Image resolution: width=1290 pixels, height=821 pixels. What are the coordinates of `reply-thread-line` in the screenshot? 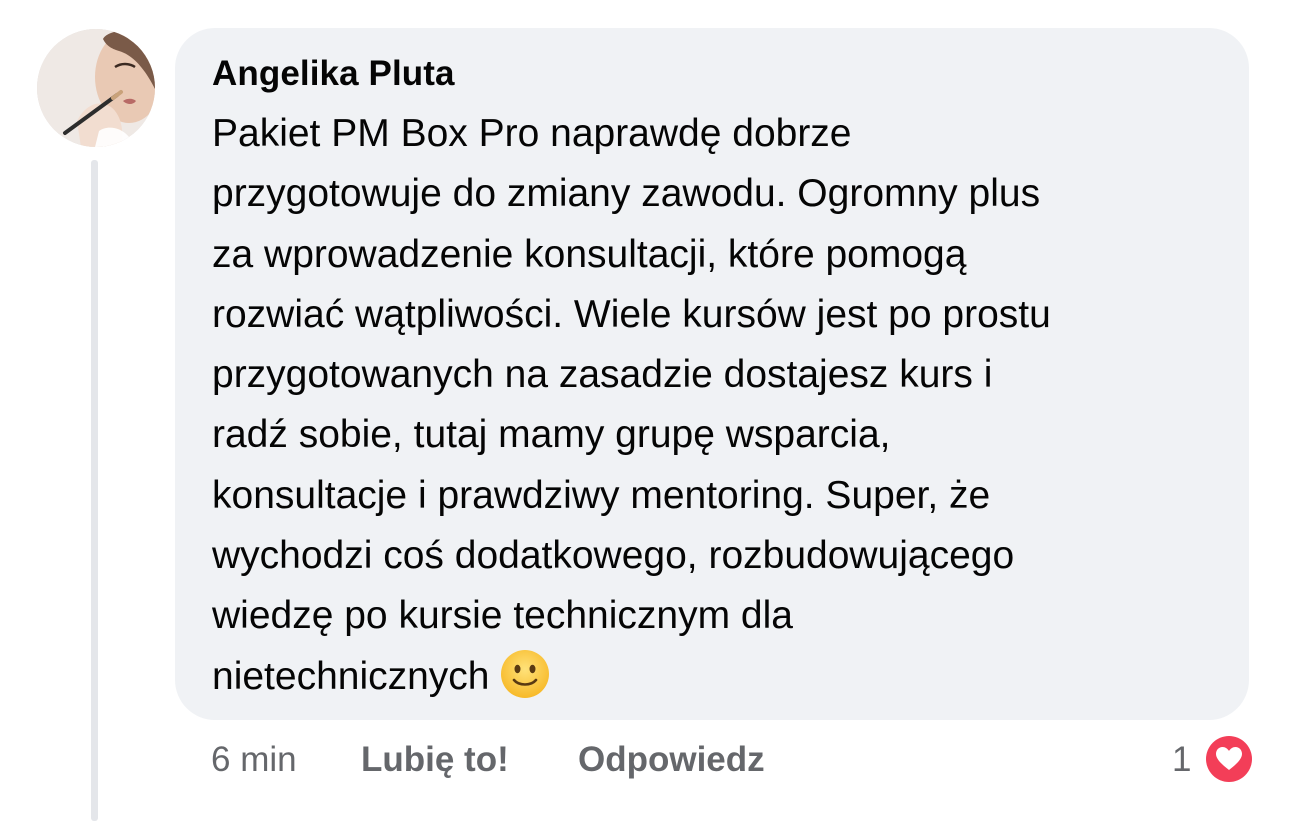 It's located at (94, 490).